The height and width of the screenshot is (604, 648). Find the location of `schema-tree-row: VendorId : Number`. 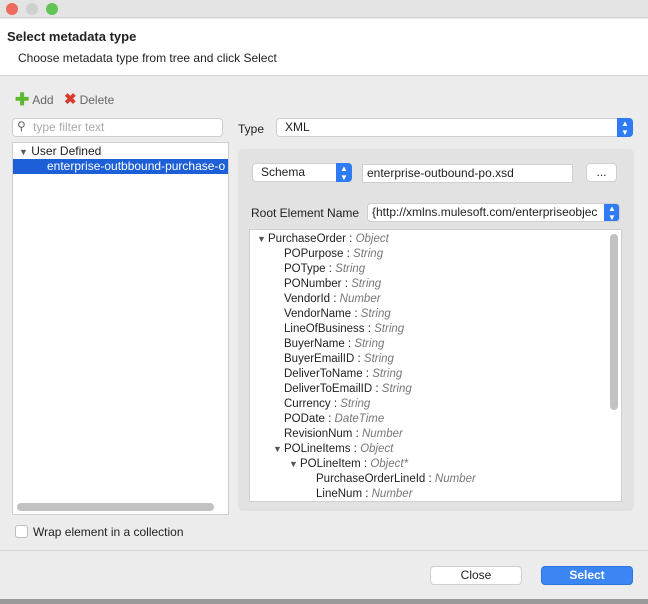

schema-tree-row: VendorId : Number is located at coordinates (332, 299).